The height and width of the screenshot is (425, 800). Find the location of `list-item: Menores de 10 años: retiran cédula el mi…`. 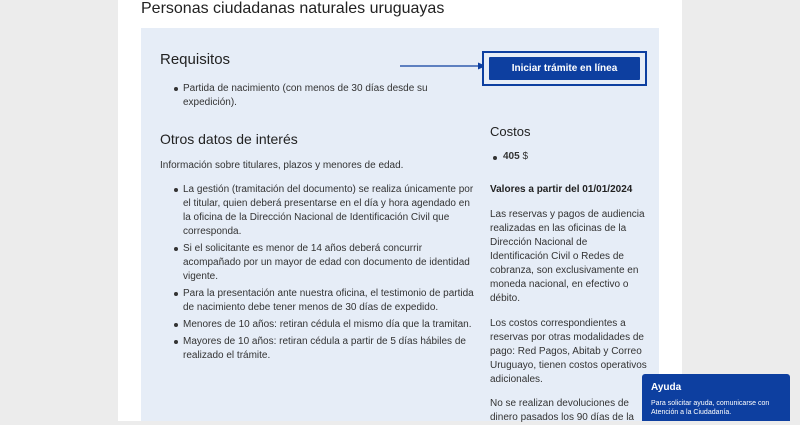

list-item: Menores de 10 años: retiran cédula el mi… is located at coordinates (319, 325).